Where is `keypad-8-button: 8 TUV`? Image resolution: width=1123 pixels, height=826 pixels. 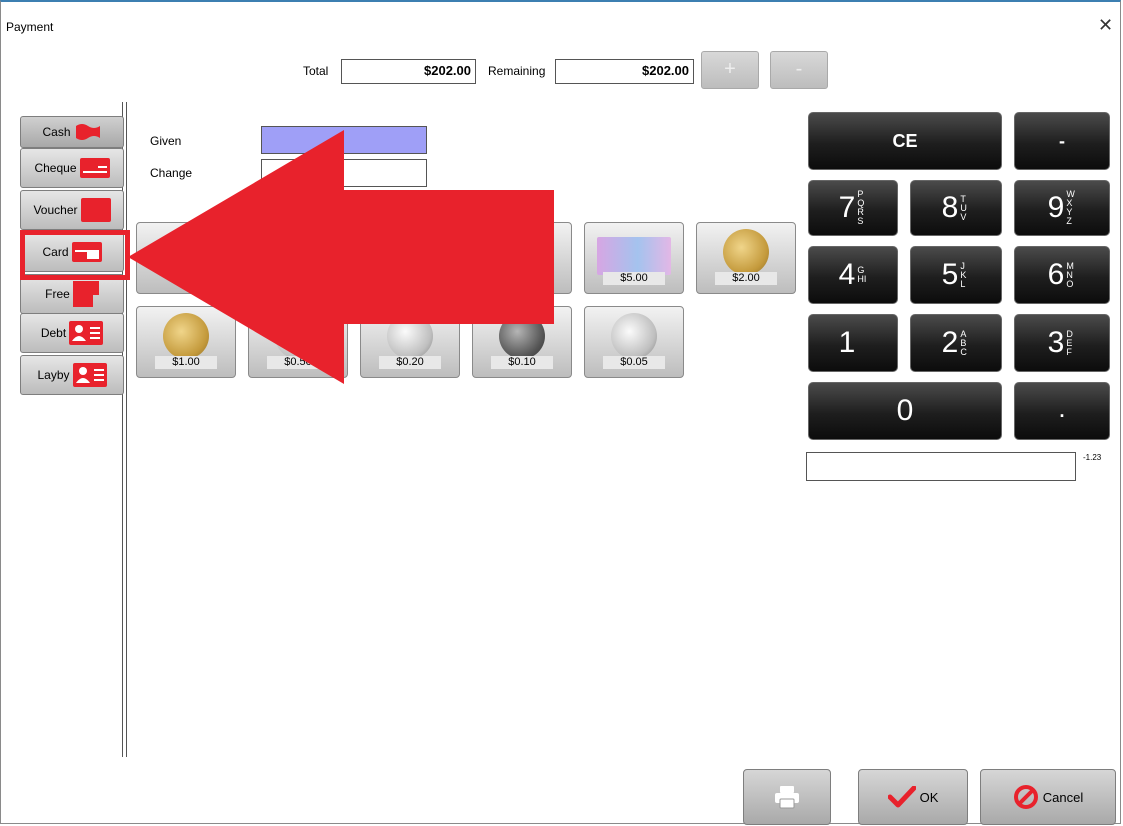
keypad-8-button: 8 TUV is located at coordinates (956, 208).